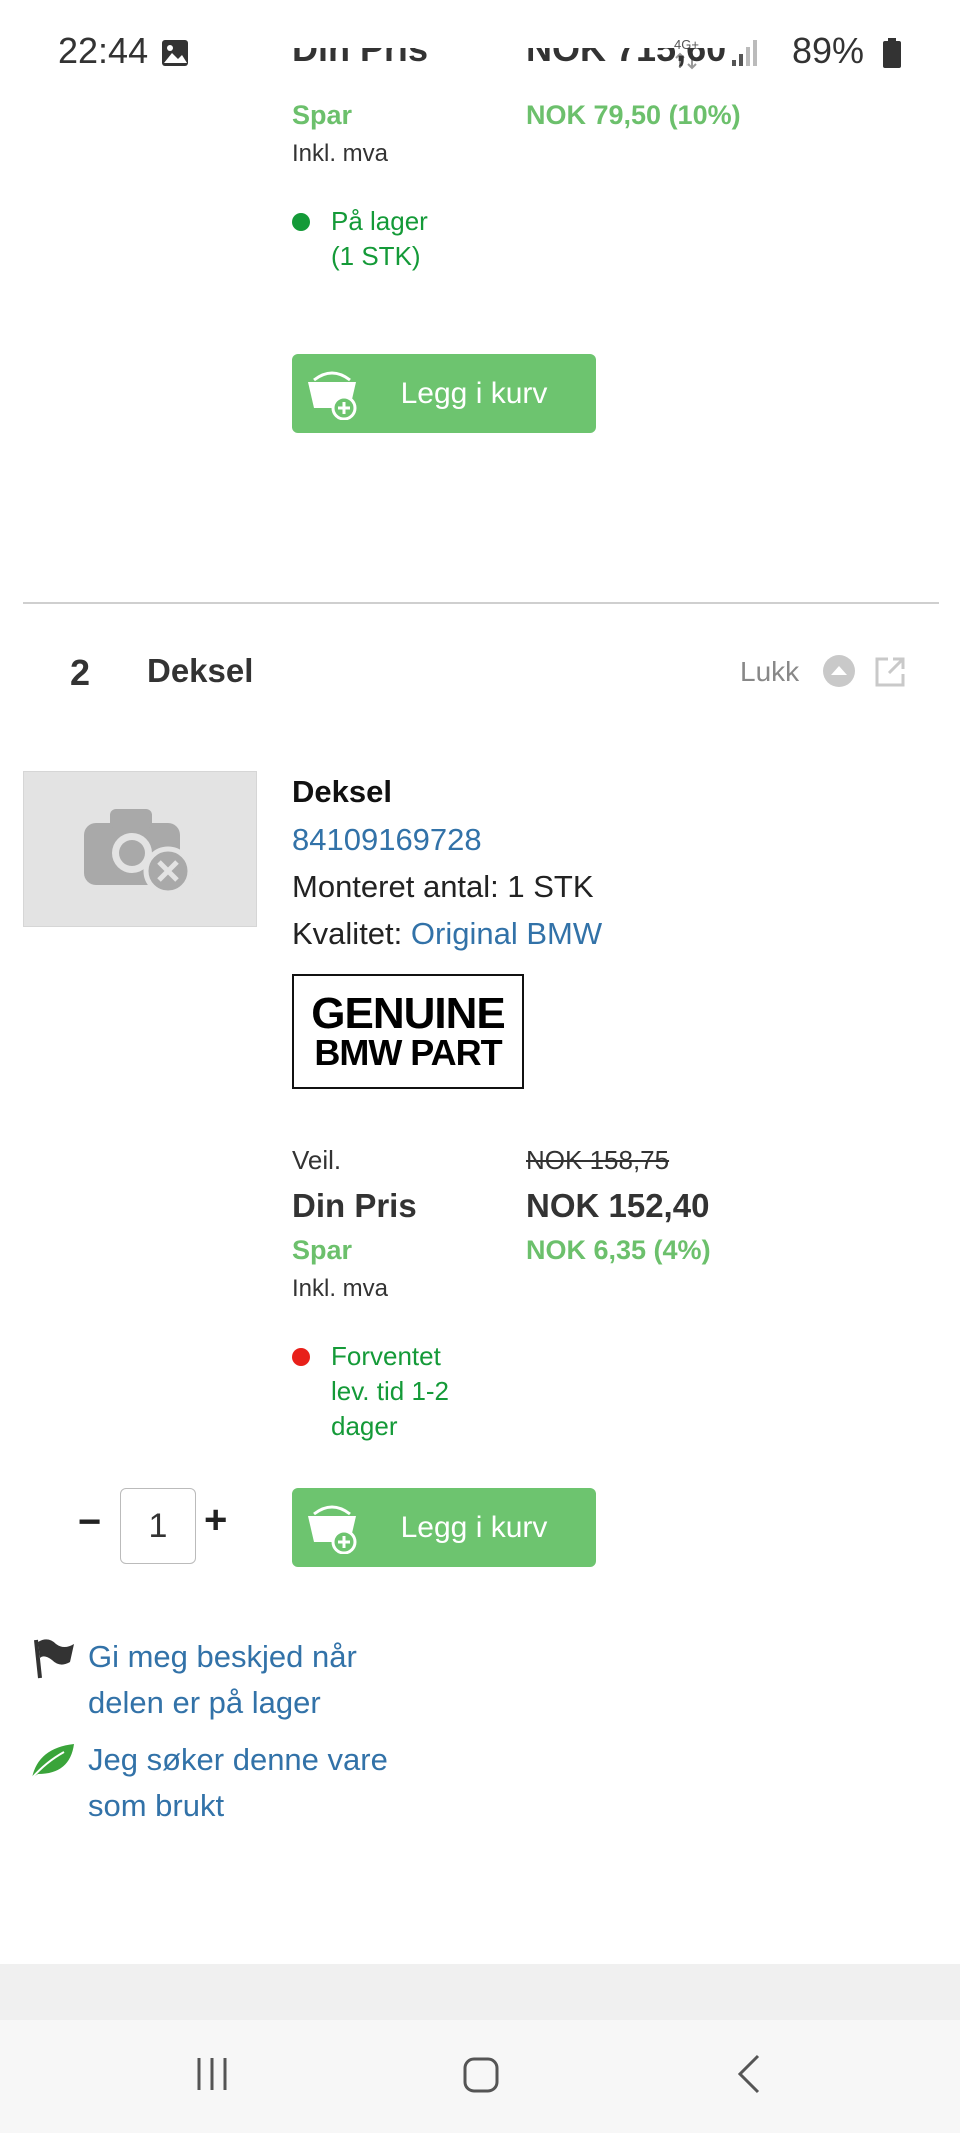  I want to click on system-navbar, so click(480, 2076).